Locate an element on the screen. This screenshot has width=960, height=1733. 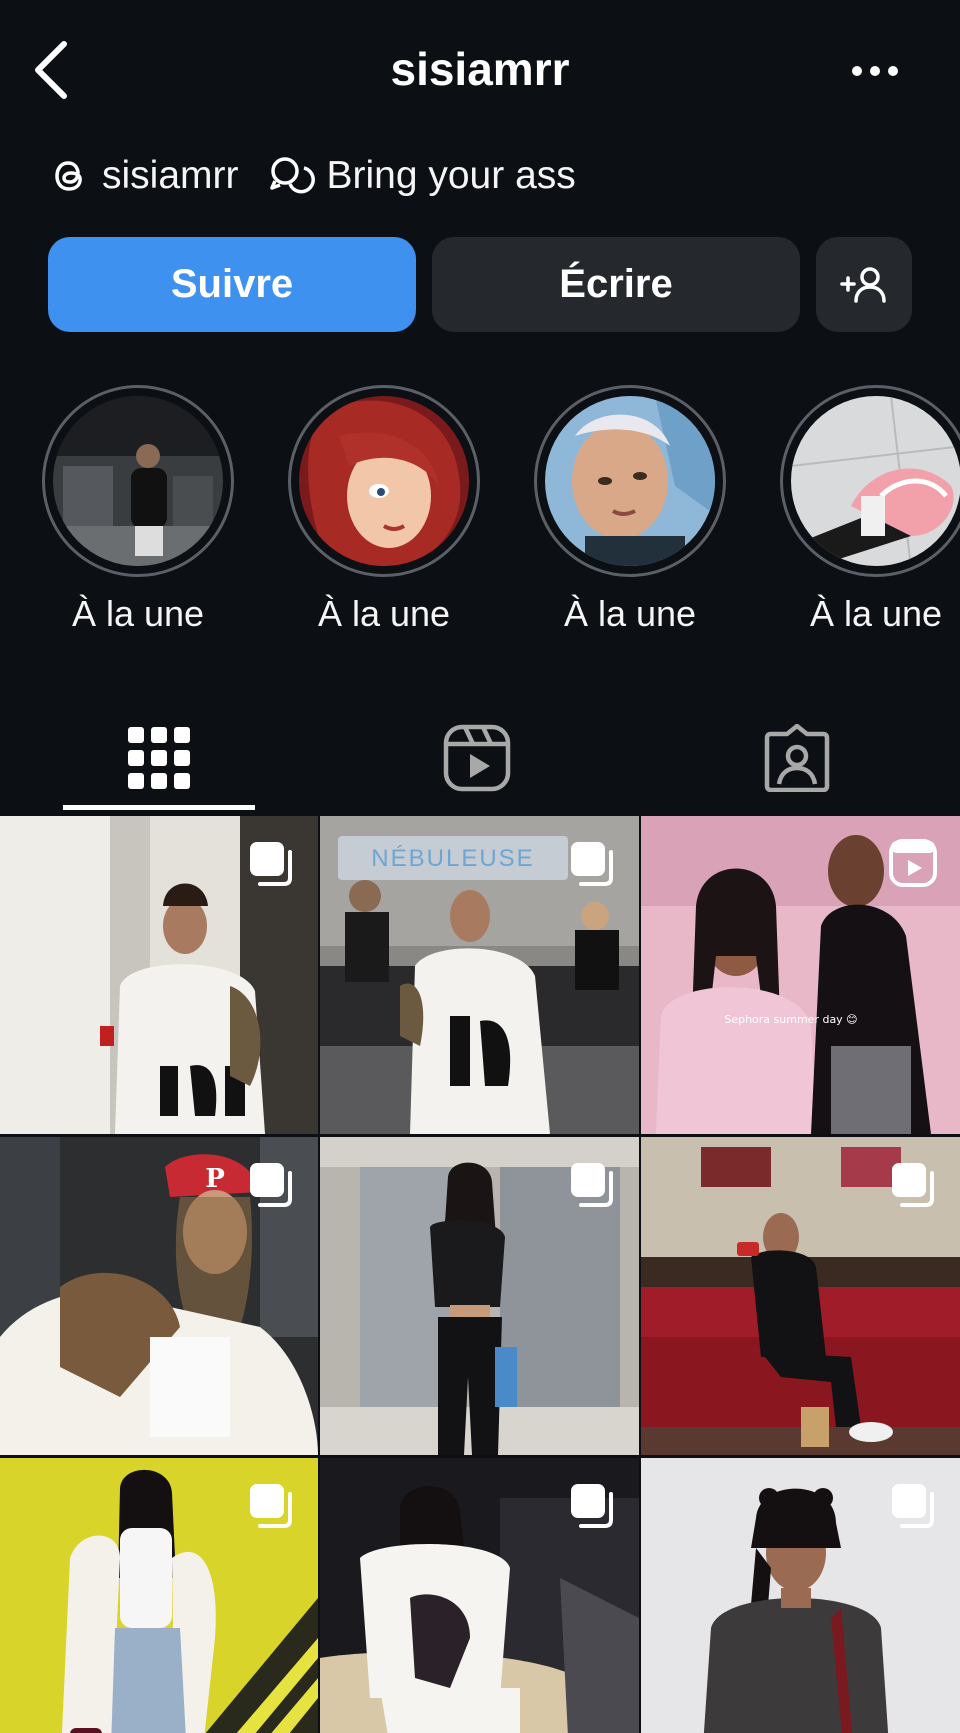
tab-reels is located at coordinates (477, 757).